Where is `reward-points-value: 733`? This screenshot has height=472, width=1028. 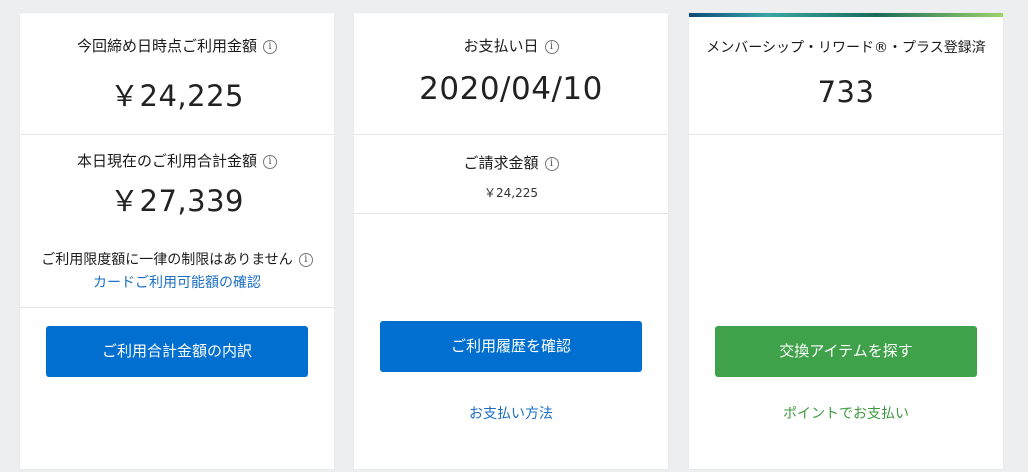 reward-points-value: 733 is located at coordinates (846, 92).